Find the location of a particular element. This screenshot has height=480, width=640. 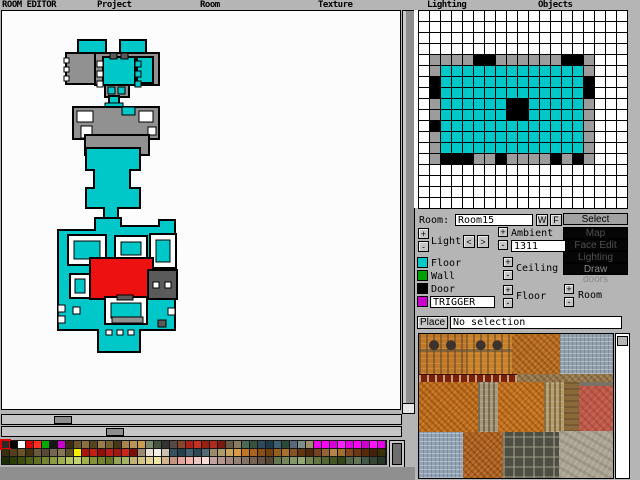

draw-doors-button: Draw doors is located at coordinates (595, 274).